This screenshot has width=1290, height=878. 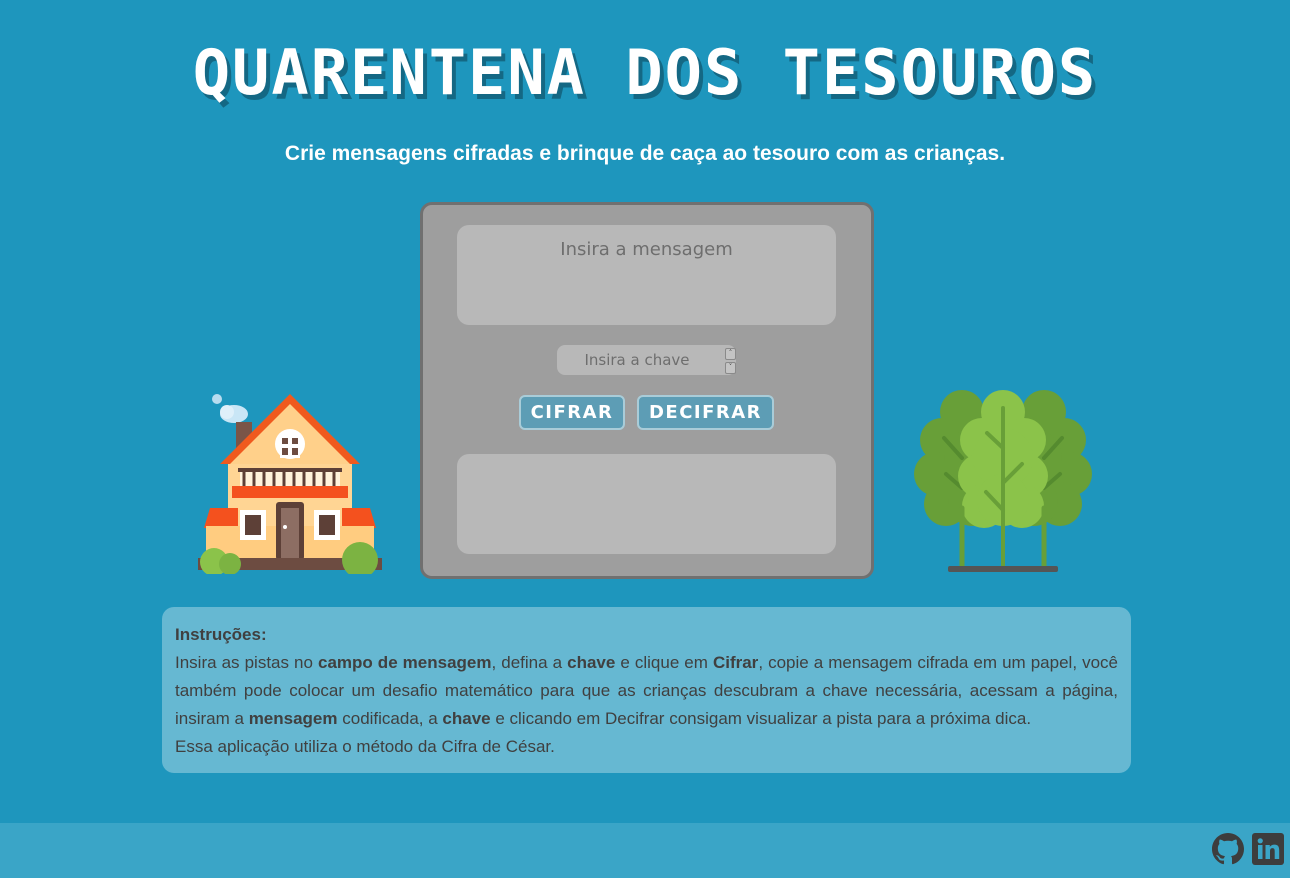 I want to click on instruction-keyword: mensagem, so click(x=293, y=718).